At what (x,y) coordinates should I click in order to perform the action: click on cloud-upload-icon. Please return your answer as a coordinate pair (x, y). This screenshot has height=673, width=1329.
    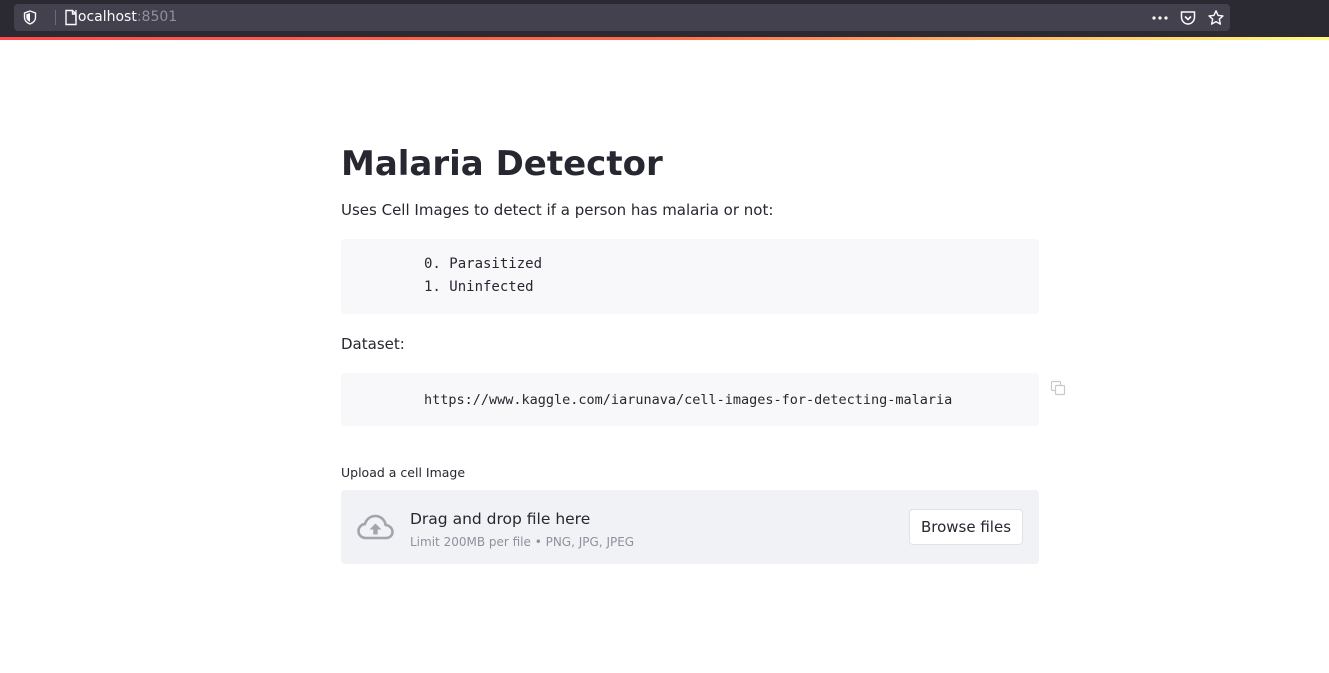
    Looking at the image, I should click on (375, 527).